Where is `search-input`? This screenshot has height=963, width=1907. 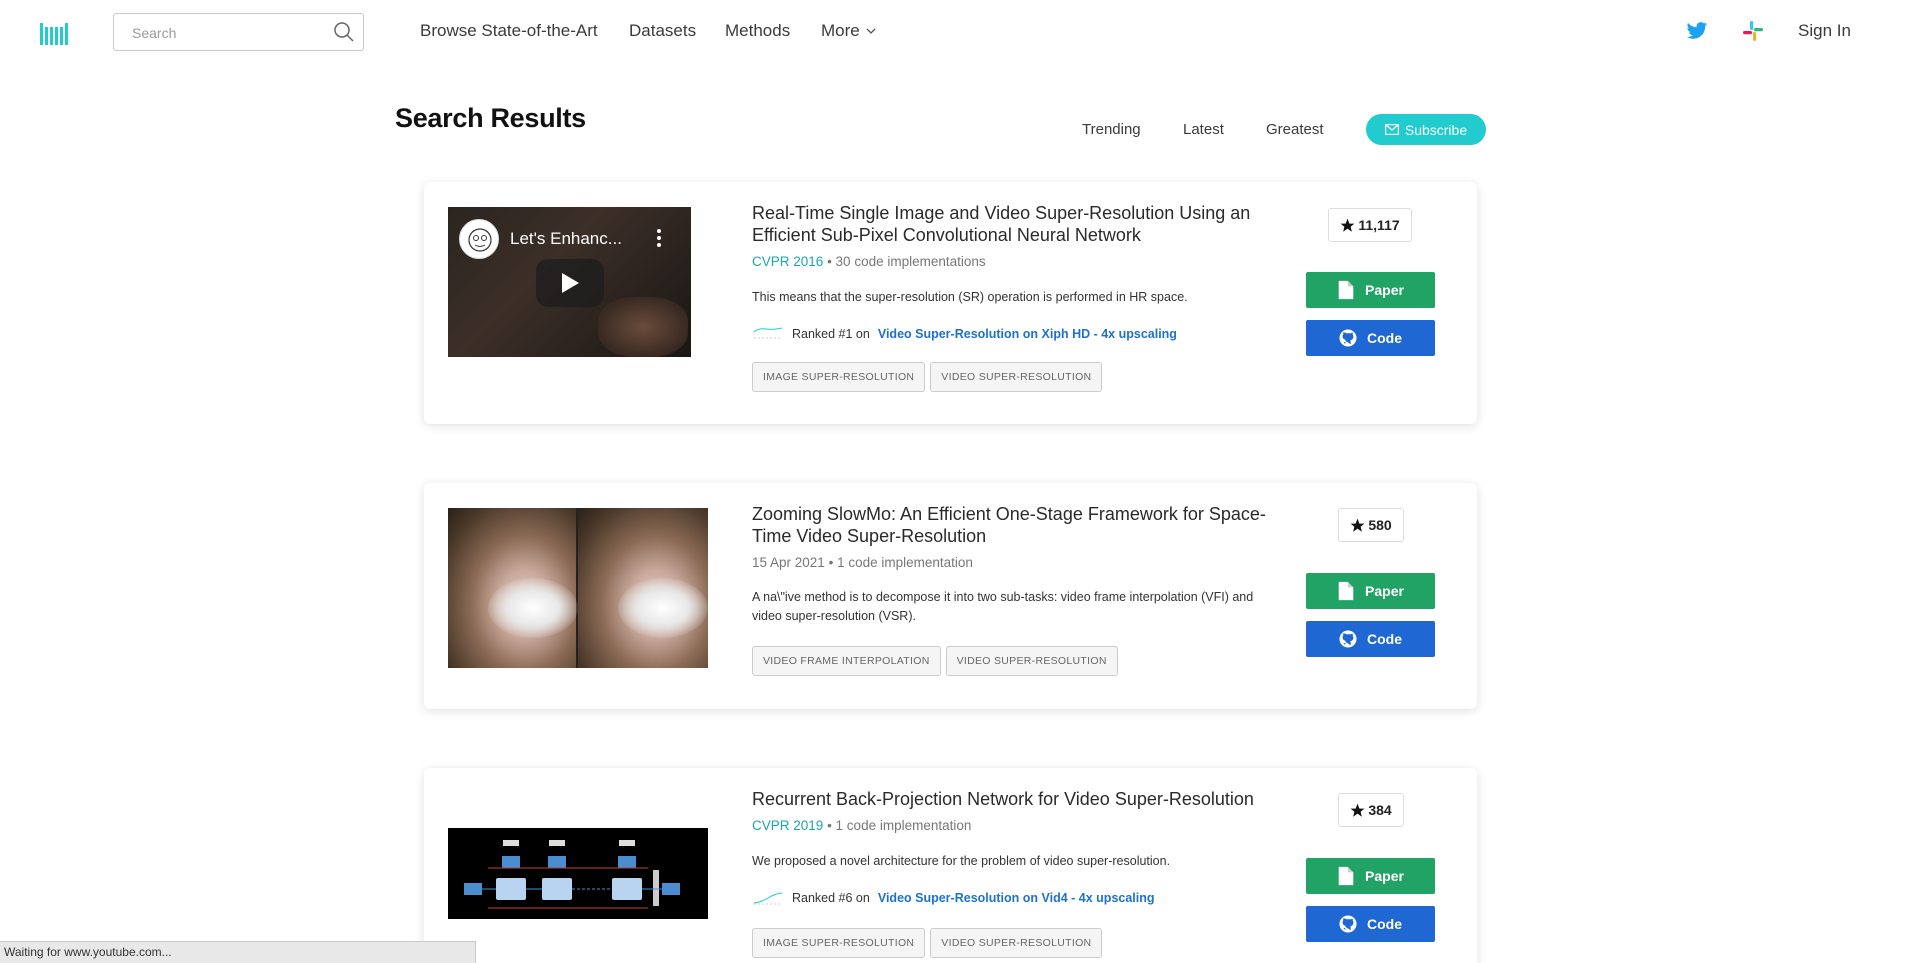 search-input is located at coordinates (227, 33).